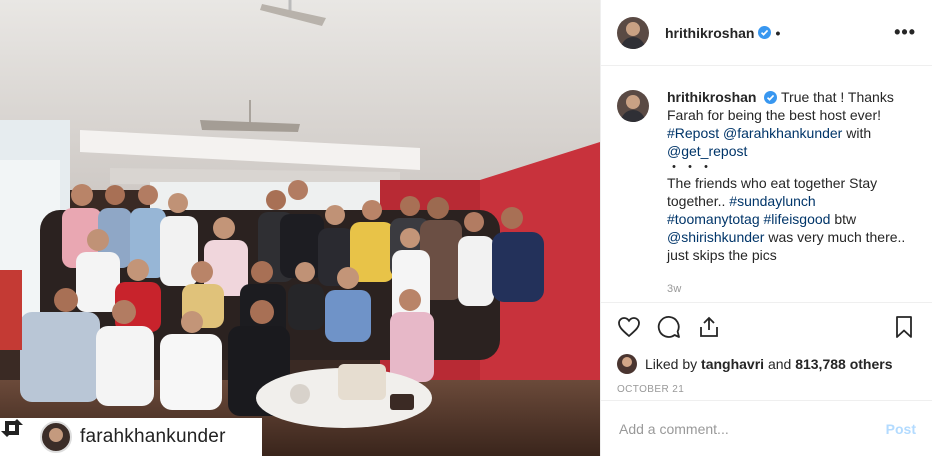  What do you see at coordinates (901, 429) in the screenshot?
I see `post-comment-button: Post` at bounding box center [901, 429].